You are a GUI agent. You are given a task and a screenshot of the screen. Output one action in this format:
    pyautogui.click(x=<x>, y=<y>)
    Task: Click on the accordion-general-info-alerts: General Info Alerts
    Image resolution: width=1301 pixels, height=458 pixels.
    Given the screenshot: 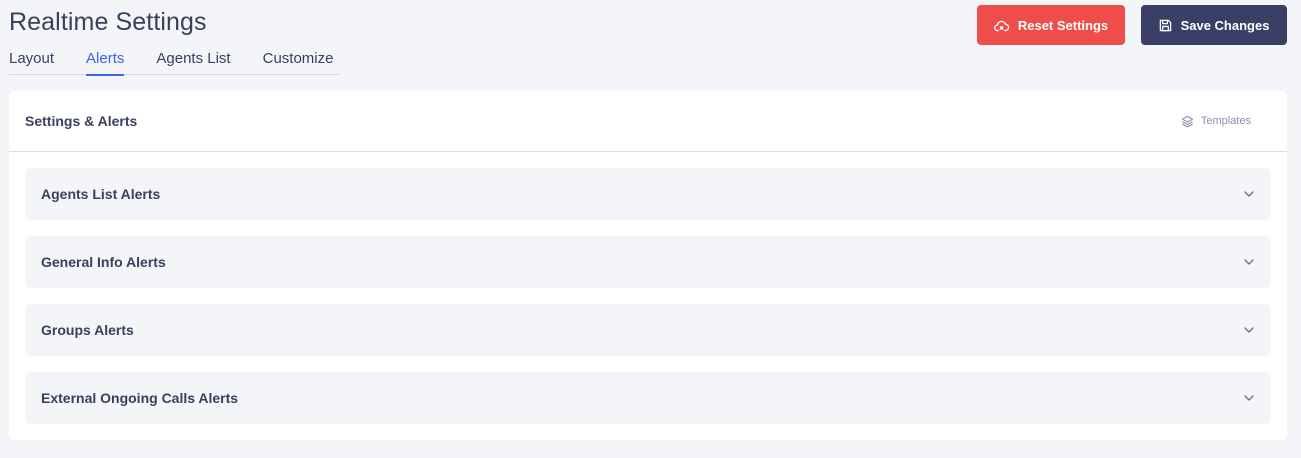 What is the action you would take?
    pyautogui.click(x=648, y=262)
    